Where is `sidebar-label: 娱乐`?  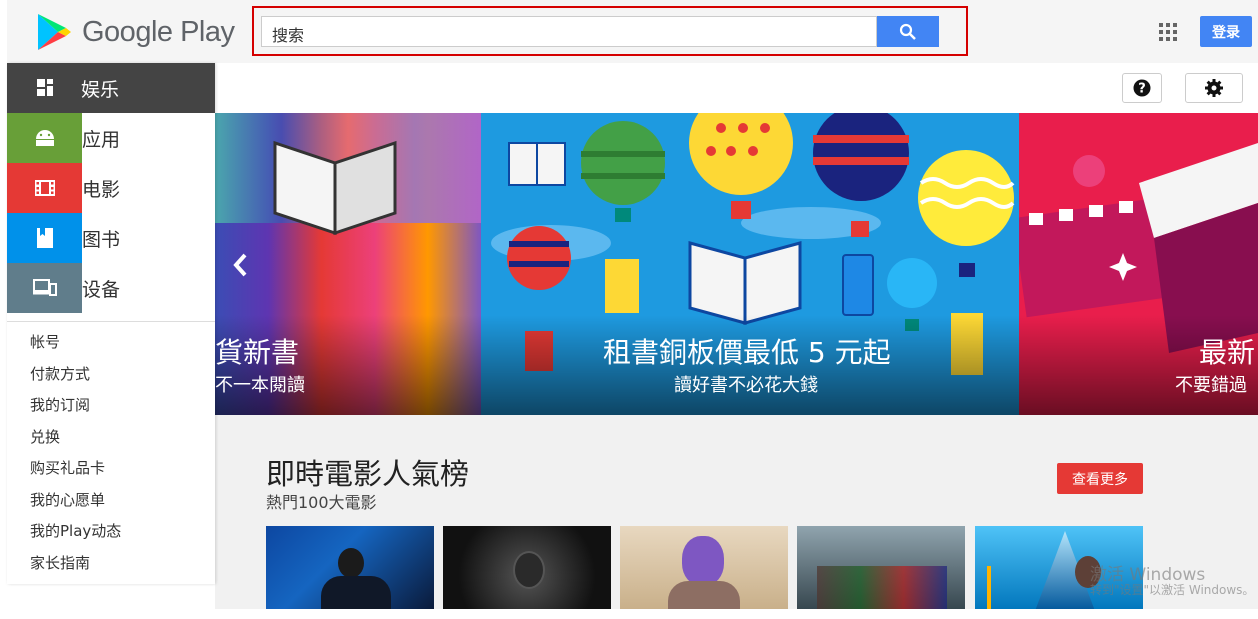 sidebar-label: 娱乐 is located at coordinates (100, 89).